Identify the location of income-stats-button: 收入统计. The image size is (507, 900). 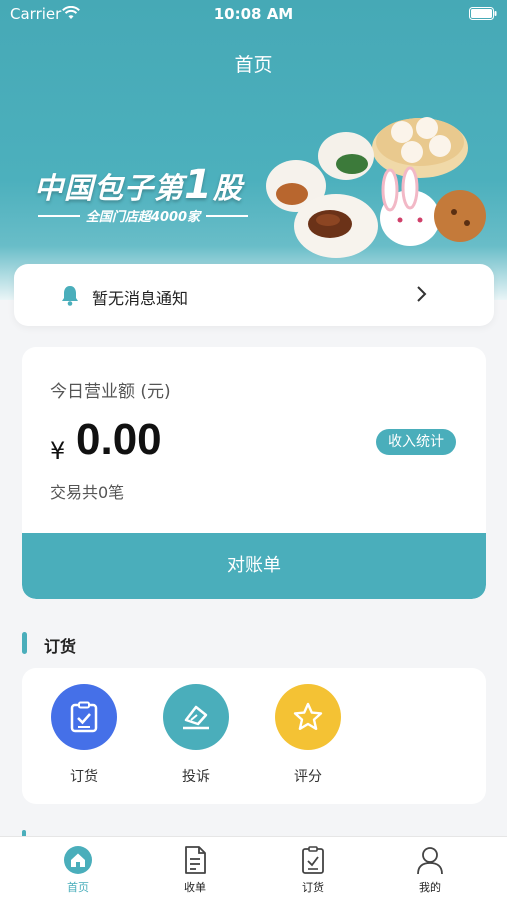
(416, 442).